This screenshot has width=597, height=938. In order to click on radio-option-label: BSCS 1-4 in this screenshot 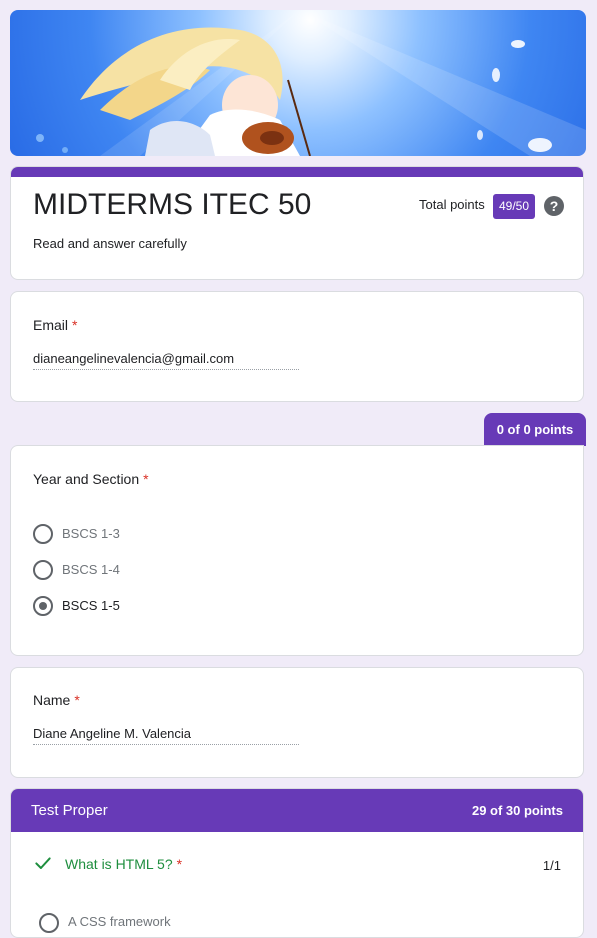, I will do `click(91, 569)`.